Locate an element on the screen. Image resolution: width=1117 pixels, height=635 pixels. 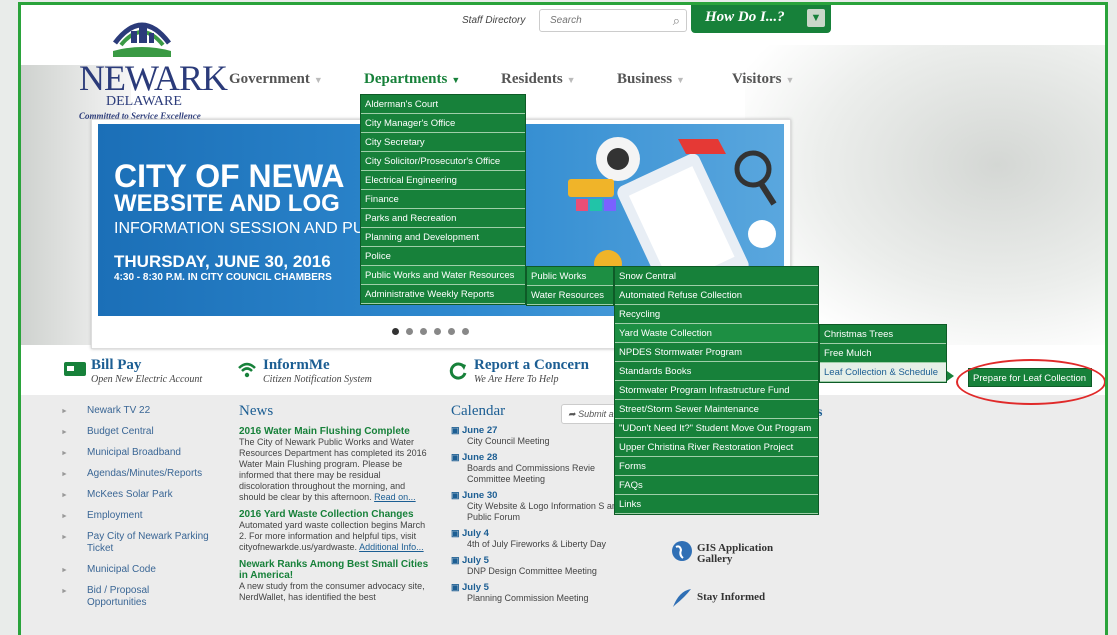
stay-informed-link: Stay Informed is located at coordinates (736, 597).